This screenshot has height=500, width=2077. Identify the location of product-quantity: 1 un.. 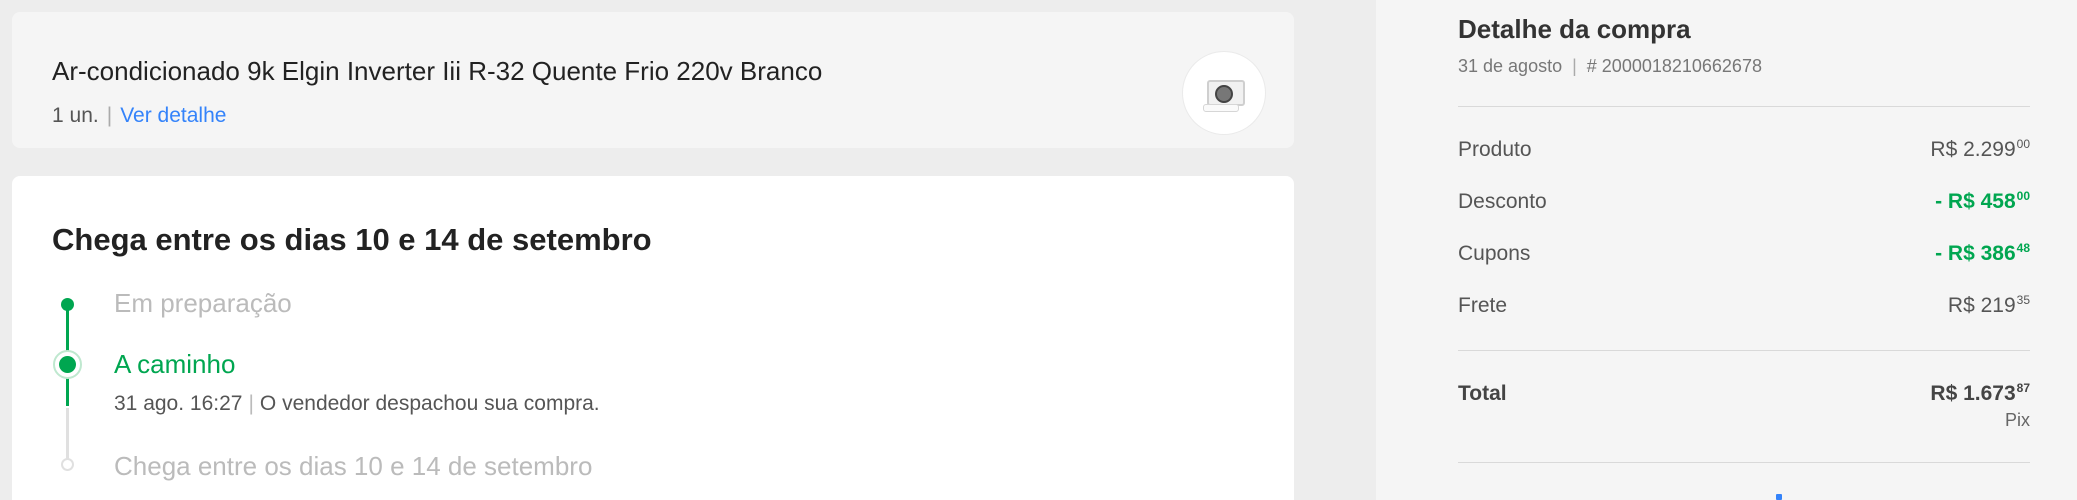
(75, 115).